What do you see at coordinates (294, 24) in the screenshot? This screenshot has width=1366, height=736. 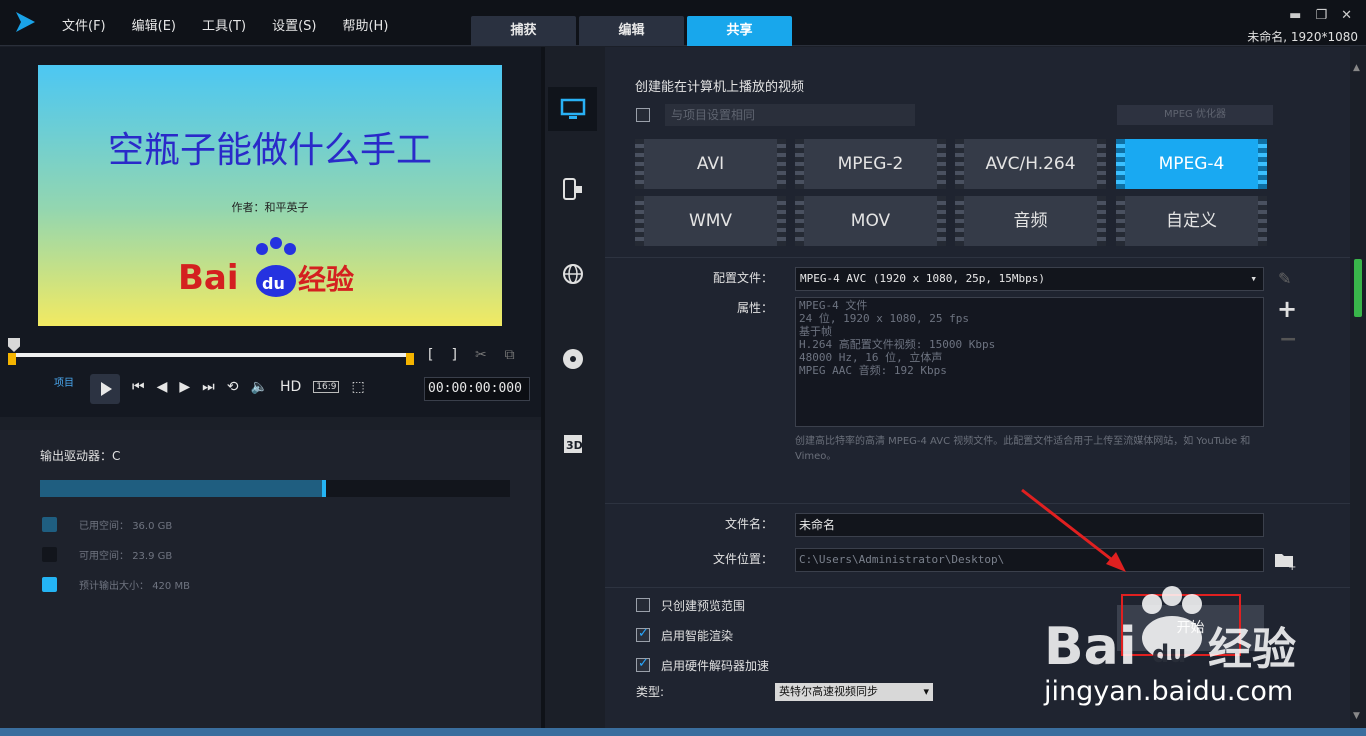 I see `menu-settings: 设置(S)` at bounding box center [294, 24].